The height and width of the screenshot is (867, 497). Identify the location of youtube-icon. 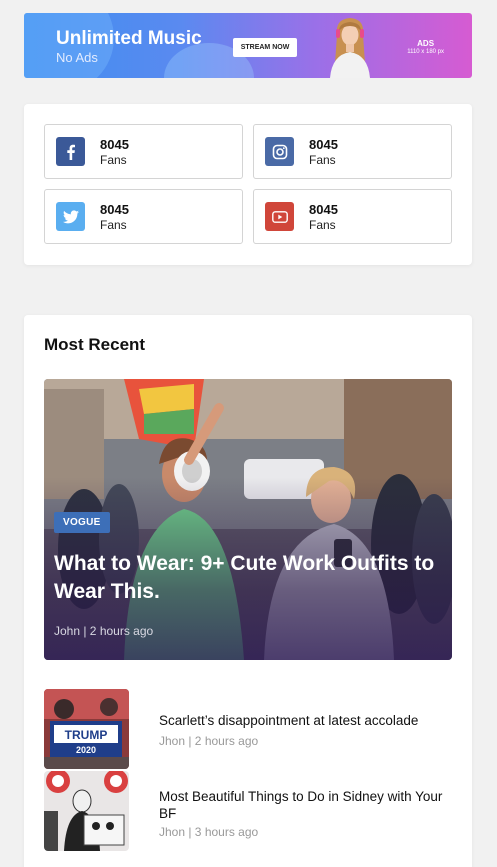
(279, 216).